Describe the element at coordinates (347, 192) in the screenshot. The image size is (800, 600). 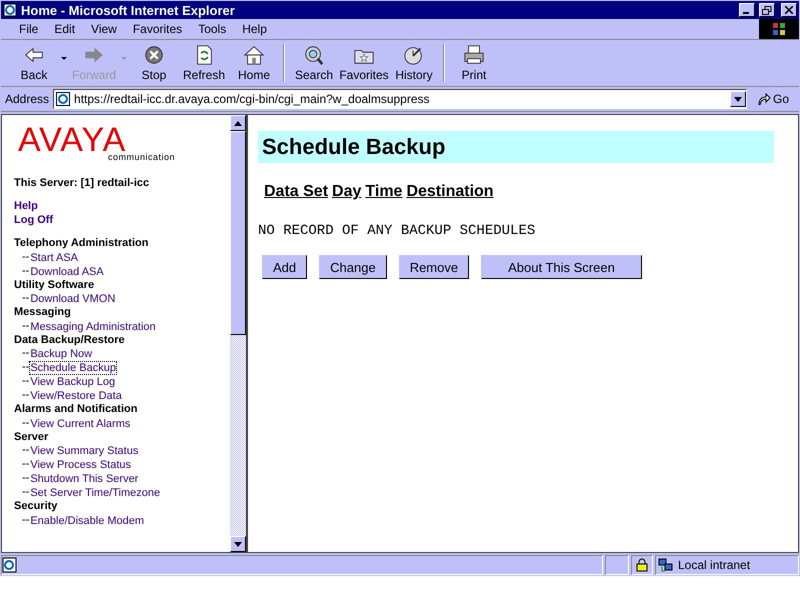
I see `column-header: Day` at that location.